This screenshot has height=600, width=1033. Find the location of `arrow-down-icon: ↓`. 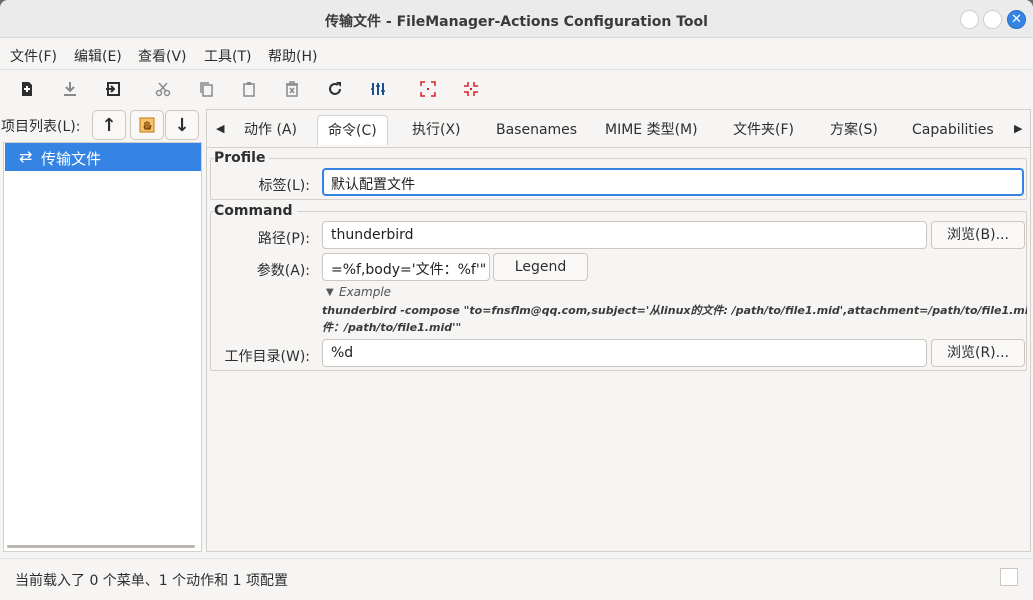

arrow-down-icon: ↓ is located at coordinates (182, 125).